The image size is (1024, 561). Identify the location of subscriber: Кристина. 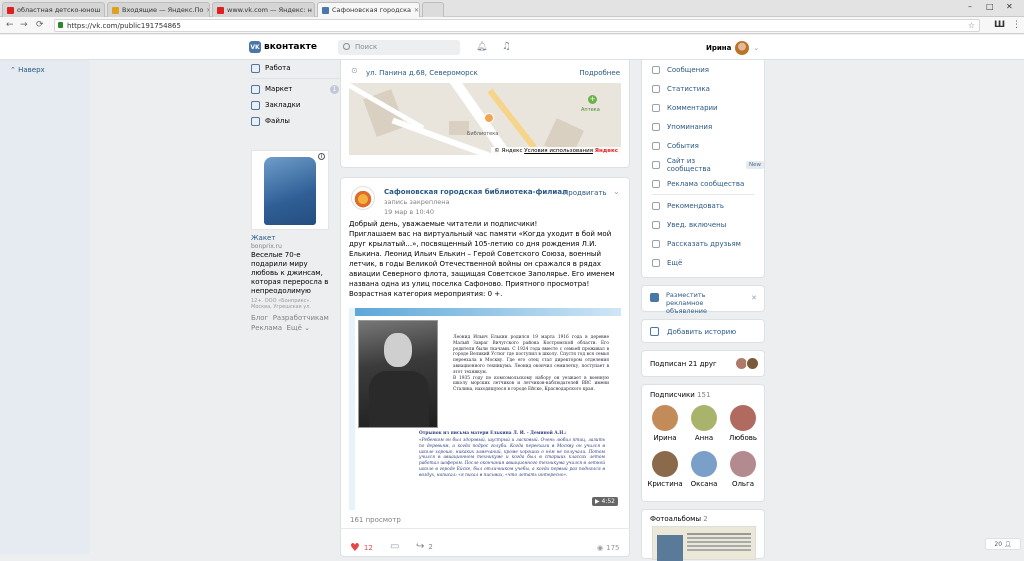
(665, 469).